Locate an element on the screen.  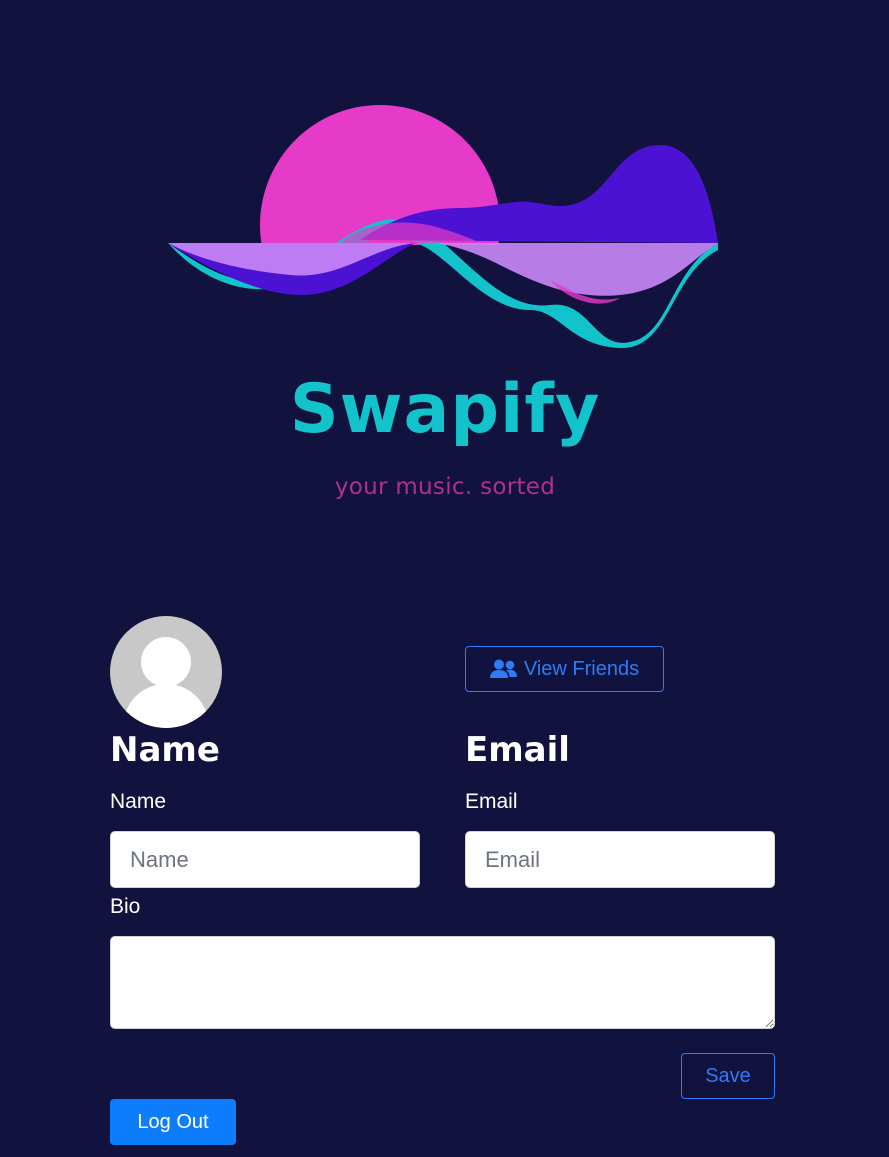
user-silhouette-icon is located at coordinates (166, 682).